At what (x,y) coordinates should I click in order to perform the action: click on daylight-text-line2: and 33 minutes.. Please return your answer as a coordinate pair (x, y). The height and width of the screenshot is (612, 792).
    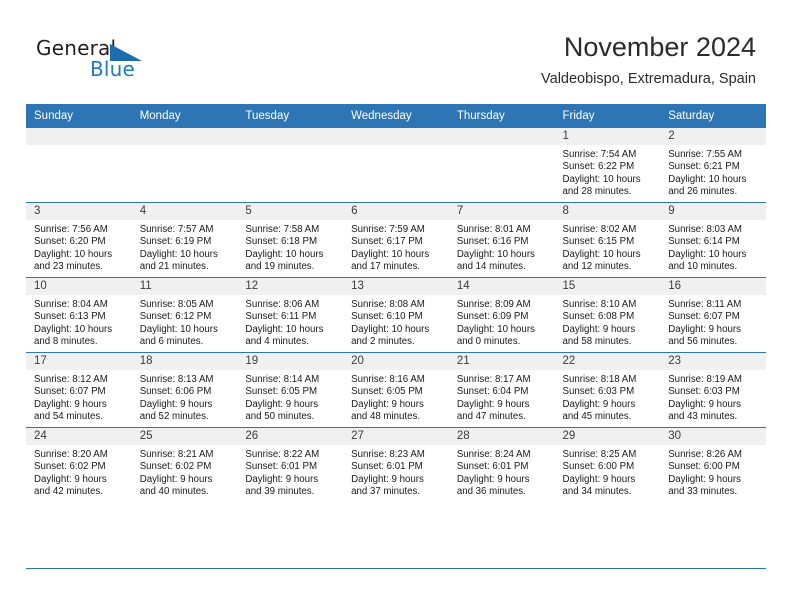
    Looking at the image, I should click on (703, 492).